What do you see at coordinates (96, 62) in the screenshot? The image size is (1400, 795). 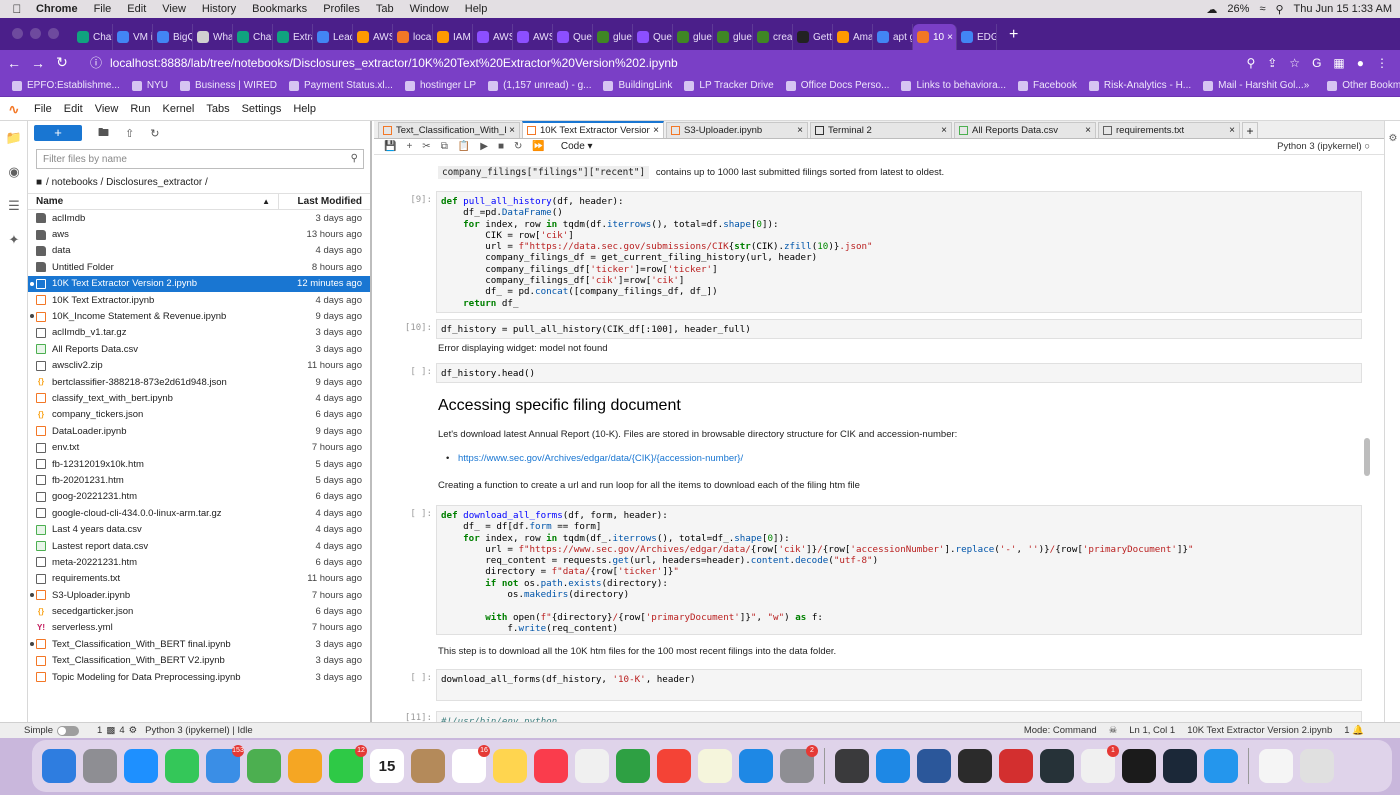 I see `site-info-icon: ⓘ` at bounding box center [96, 62].